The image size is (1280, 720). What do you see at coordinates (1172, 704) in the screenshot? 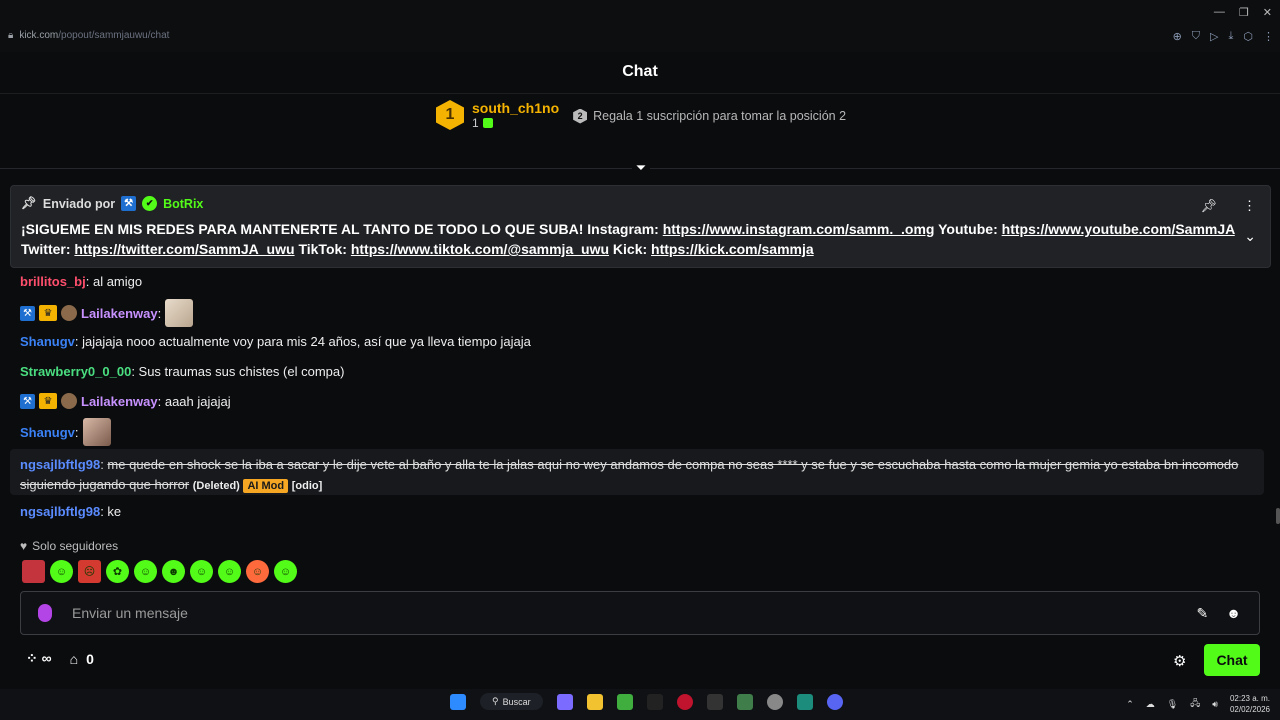
I see `mic-tray-icon: 🎙︎` at bounding box center [1172, 704].